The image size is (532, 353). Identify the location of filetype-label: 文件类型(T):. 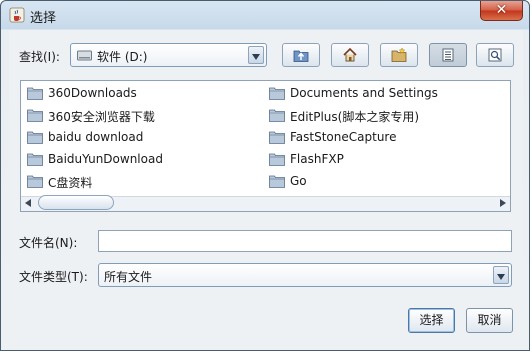
(53, 277).